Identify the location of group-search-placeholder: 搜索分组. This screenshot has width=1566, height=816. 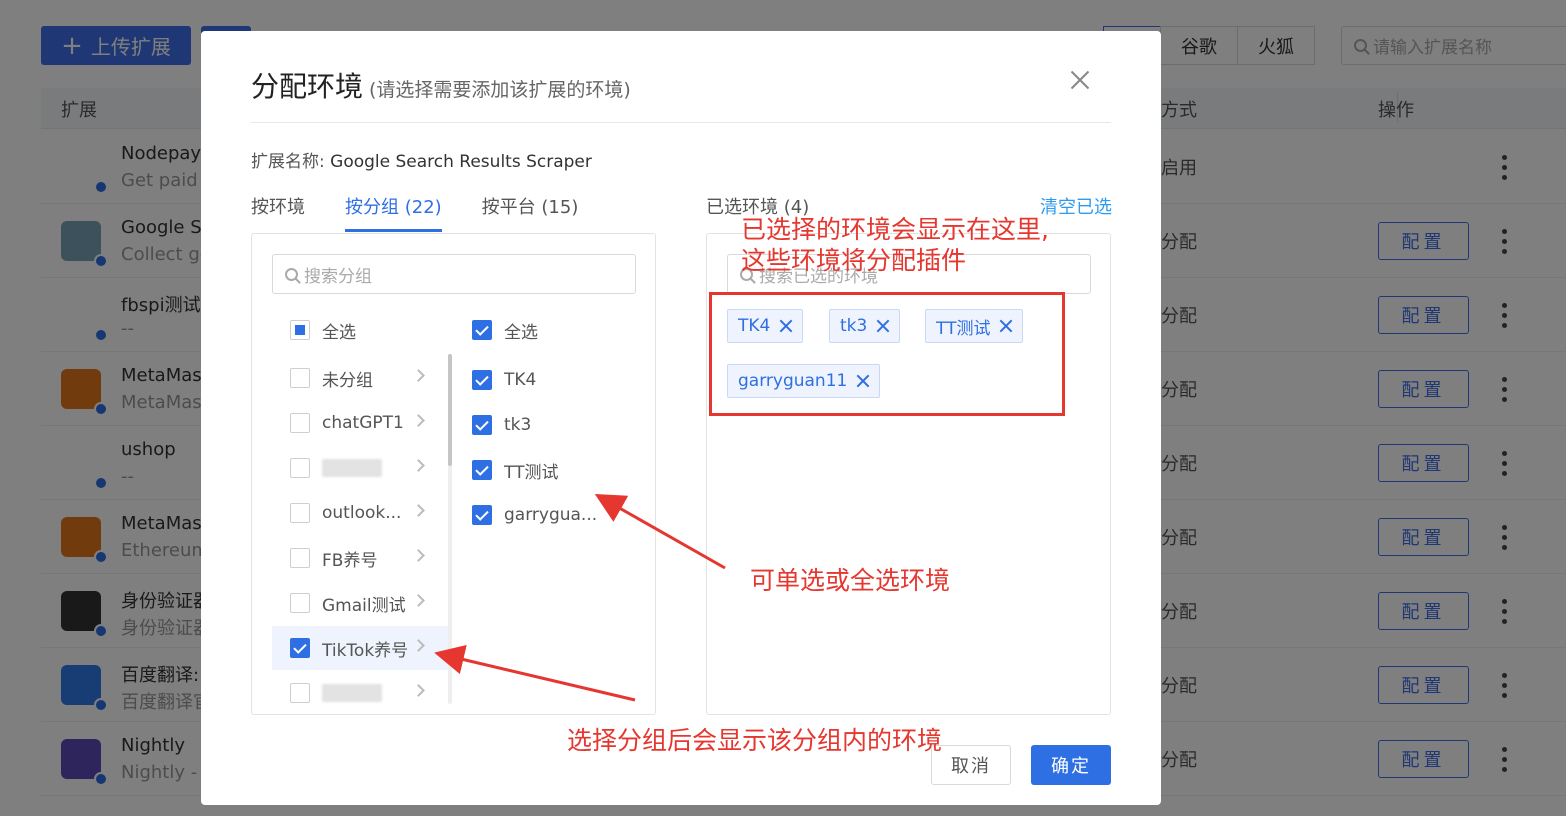
(338, 276).